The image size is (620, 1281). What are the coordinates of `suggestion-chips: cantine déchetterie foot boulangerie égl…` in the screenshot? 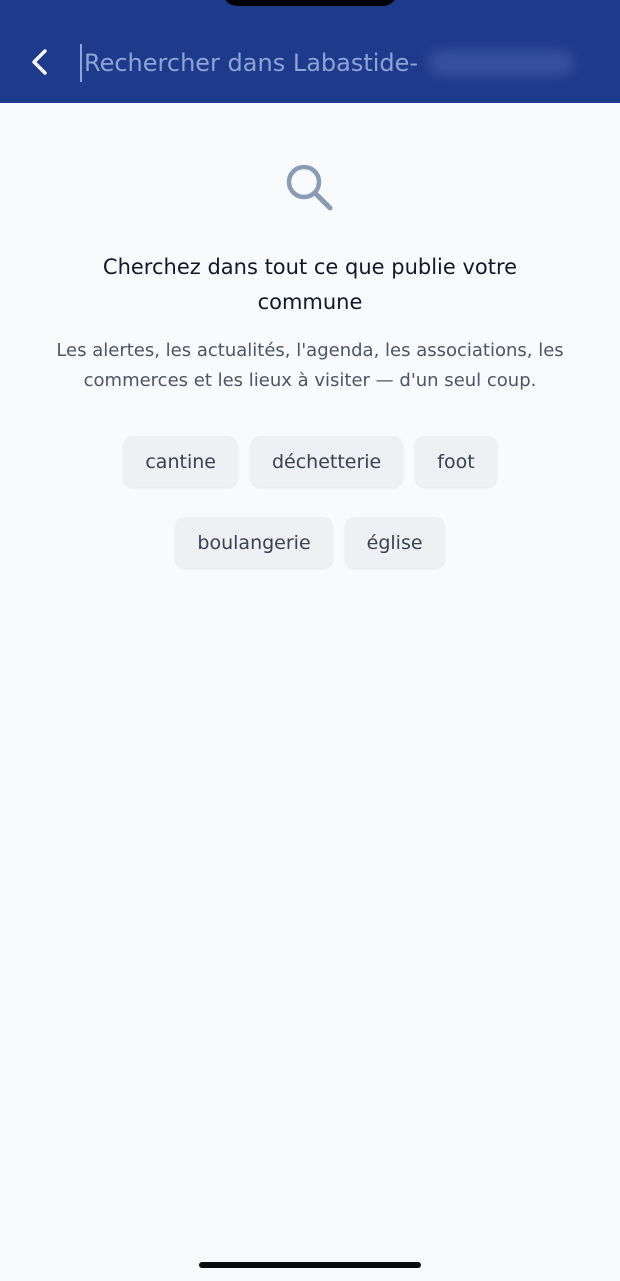 It's located at (310, 502).